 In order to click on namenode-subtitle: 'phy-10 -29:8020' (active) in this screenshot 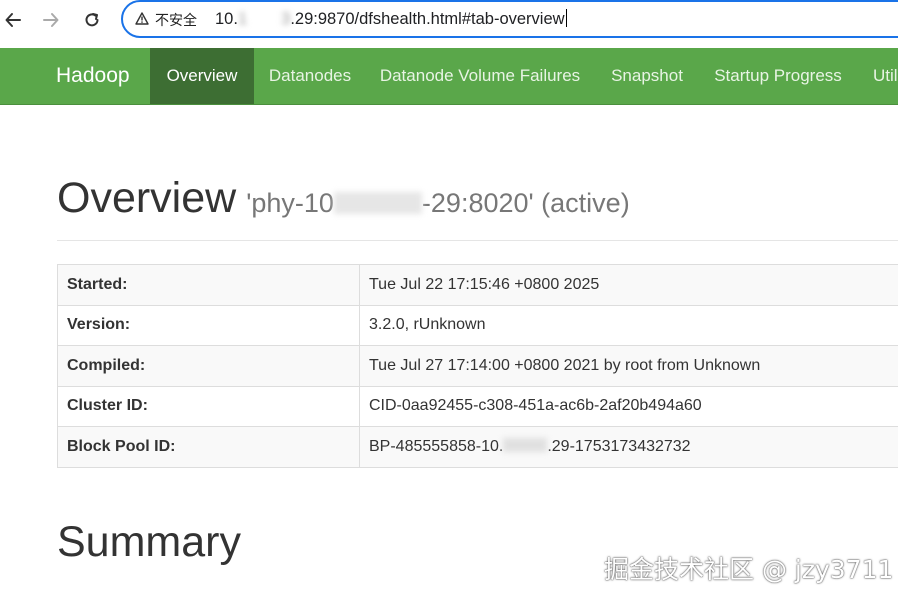, I will do `click(437, 203)`.